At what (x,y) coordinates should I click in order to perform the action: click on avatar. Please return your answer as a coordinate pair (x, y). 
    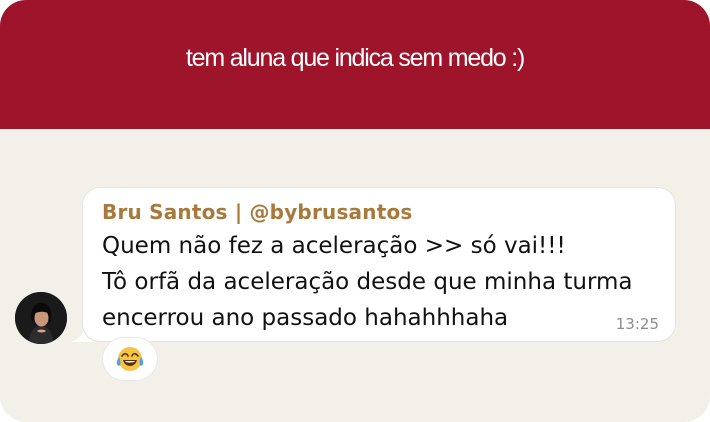
    Looking at the image, I should click on (41, 318).